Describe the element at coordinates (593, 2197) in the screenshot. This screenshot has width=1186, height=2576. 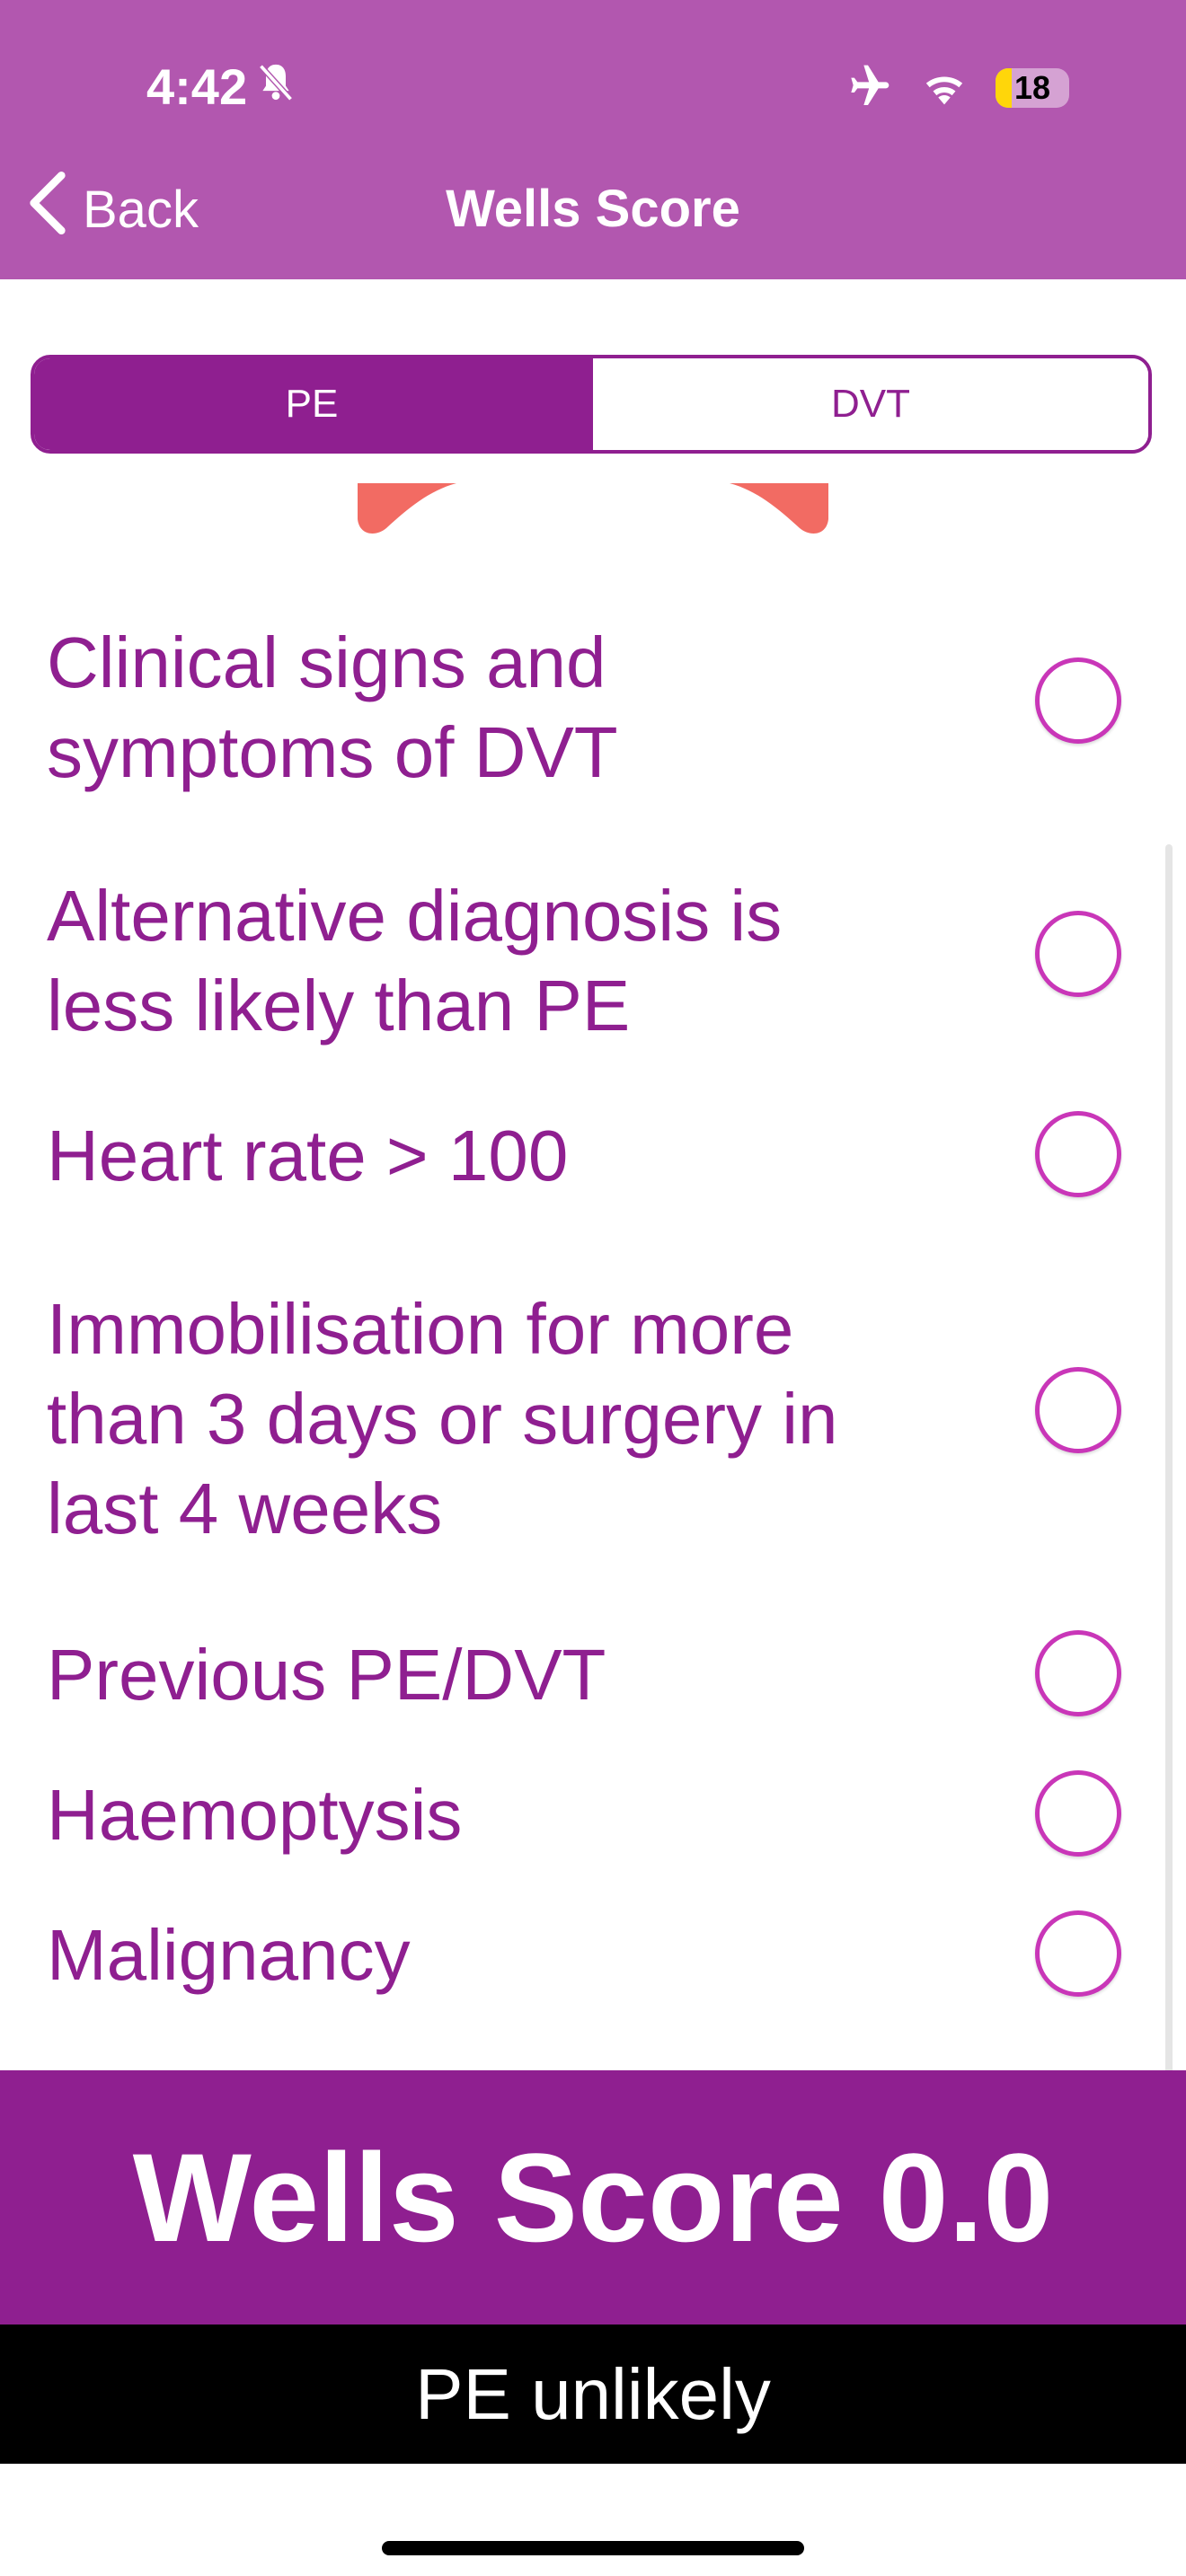
I see `wells-score-total: Wells Score 0.0` at that location.